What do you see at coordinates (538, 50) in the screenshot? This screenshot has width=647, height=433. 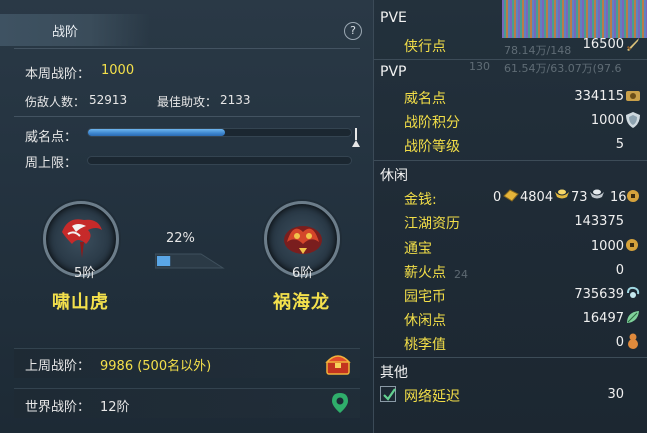 I see `background-faded-text: 78.14万/148` at bounding box center [538, 50].